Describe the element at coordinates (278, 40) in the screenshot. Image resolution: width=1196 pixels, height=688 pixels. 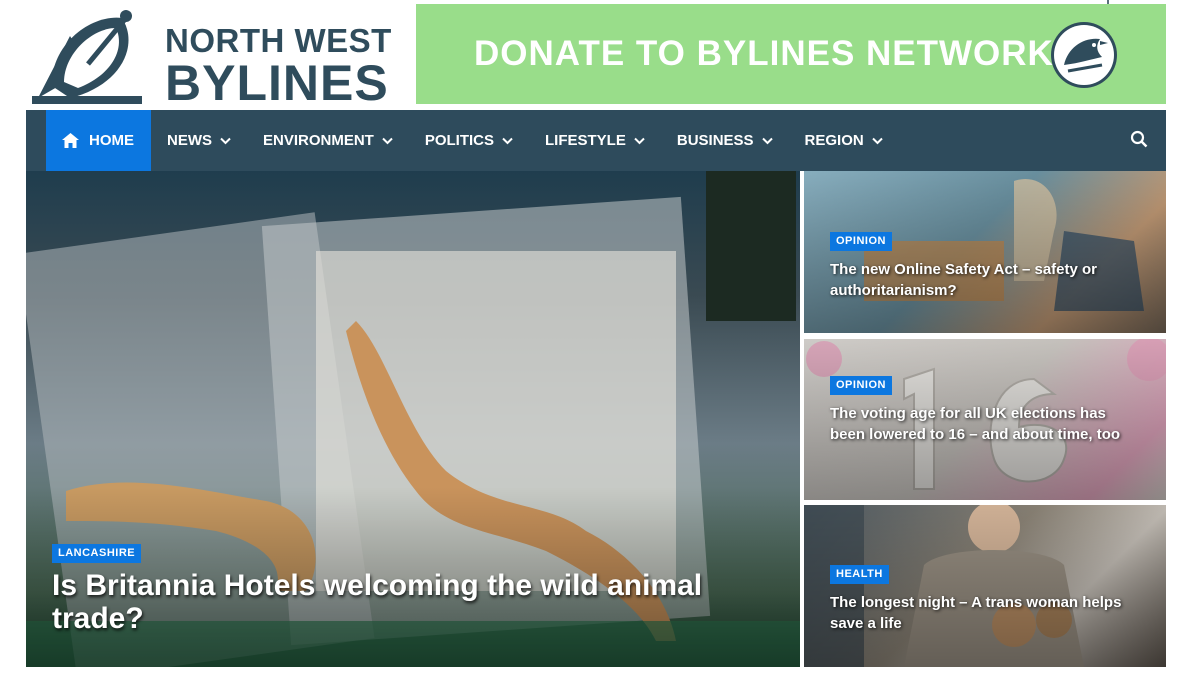
I see `logo-line-1: NORTH WEST` at that location.